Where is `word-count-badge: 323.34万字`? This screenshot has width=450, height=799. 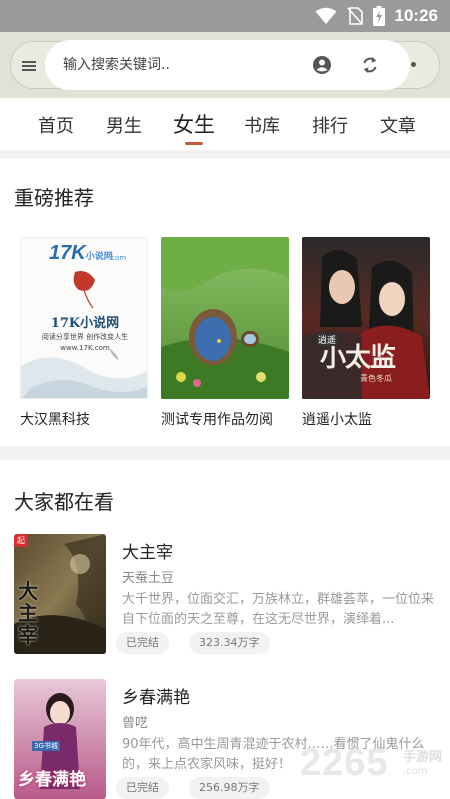
word-count-badge: 323.34万字 is located at coordinates (229, 643).